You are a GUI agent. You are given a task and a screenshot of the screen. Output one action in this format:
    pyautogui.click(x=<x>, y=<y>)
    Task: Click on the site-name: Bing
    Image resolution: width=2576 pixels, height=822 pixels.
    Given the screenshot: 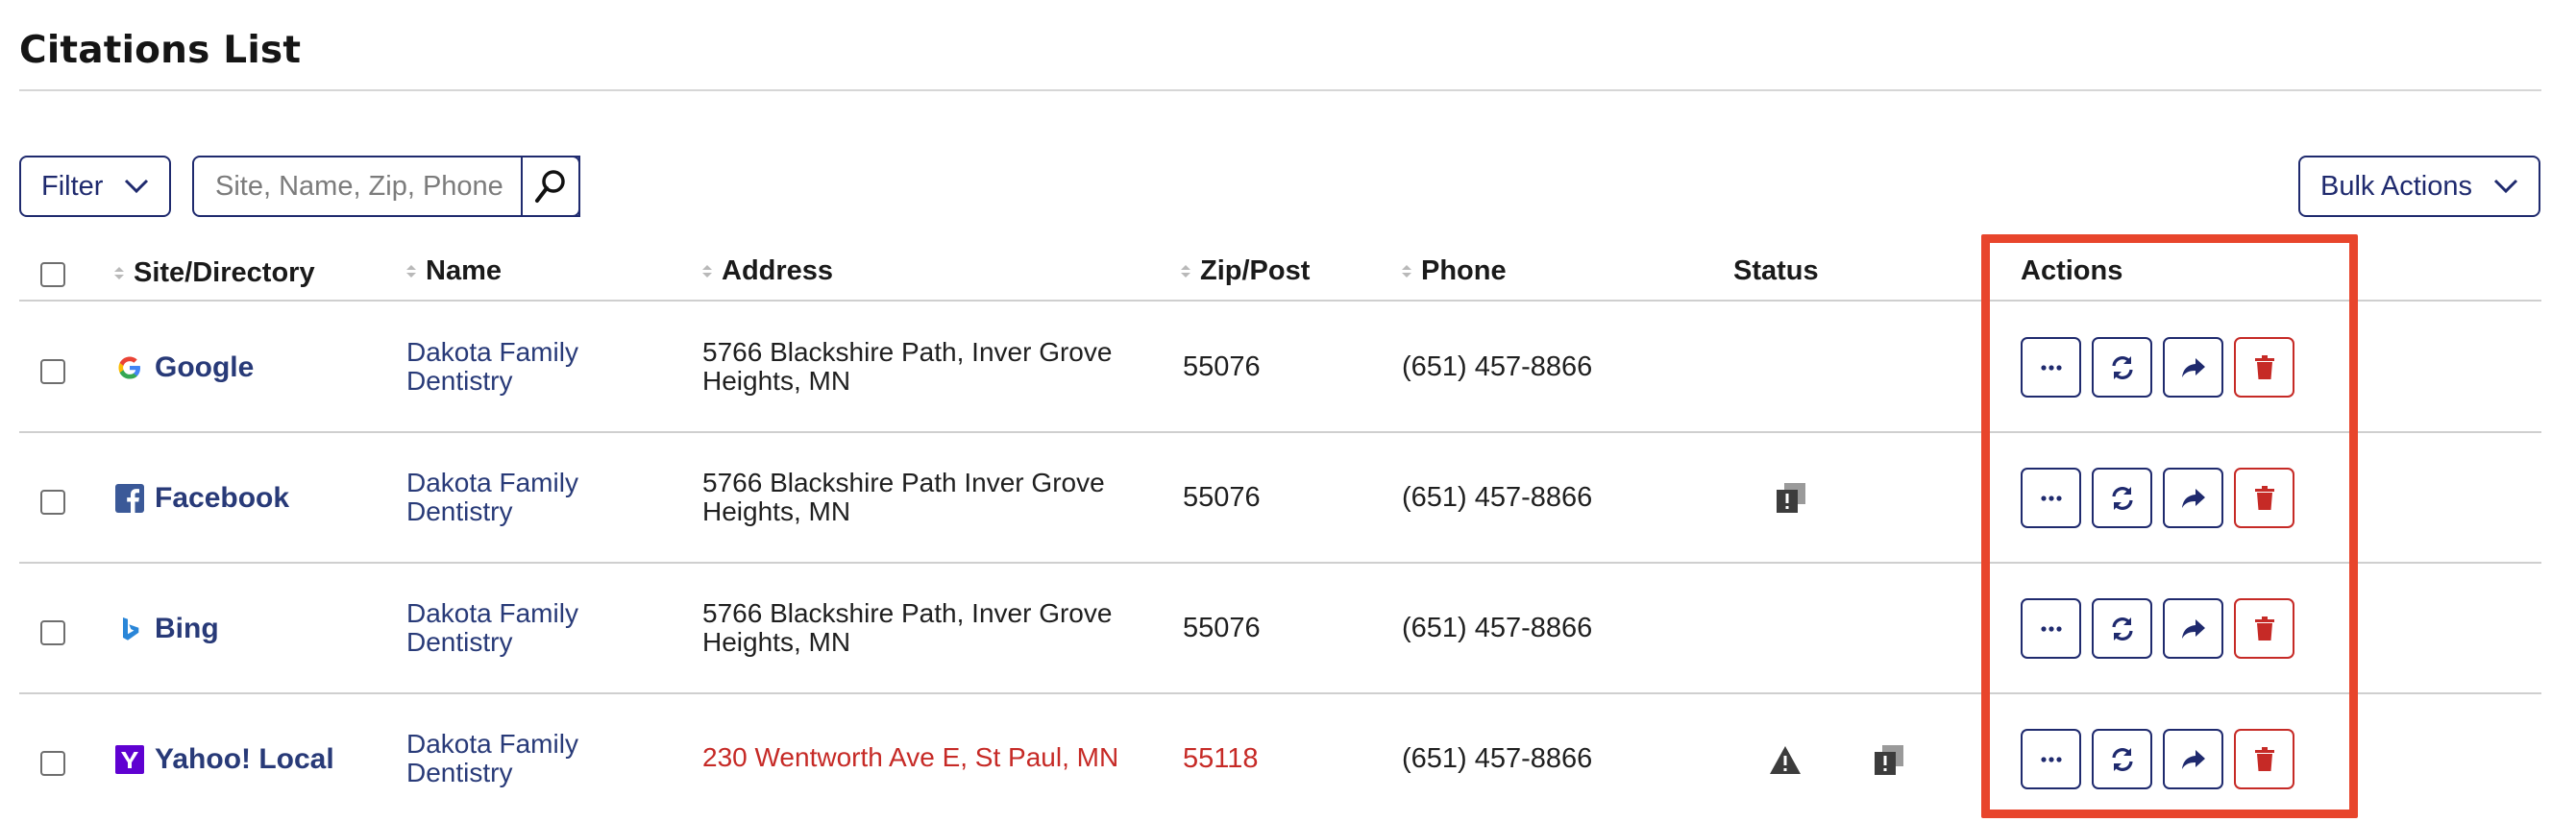 What is the action you would take?
    pyautogui.click(x=187, y=628)
    